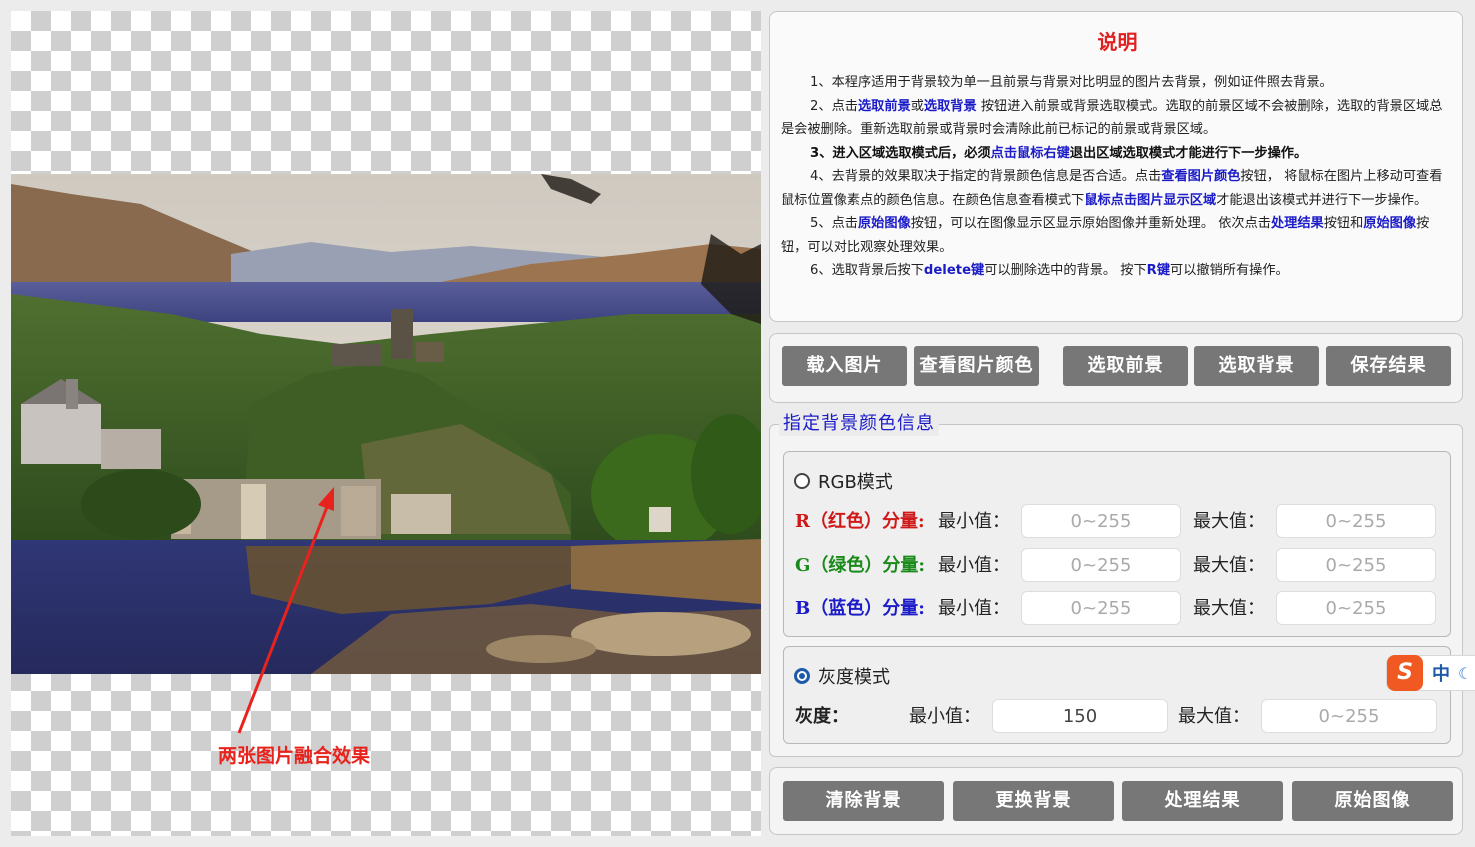 This screenshot has height=847, width=1475. Describe the element at coordinates (1356, 565) in the screenshot. I see `g-max-input` at that location.